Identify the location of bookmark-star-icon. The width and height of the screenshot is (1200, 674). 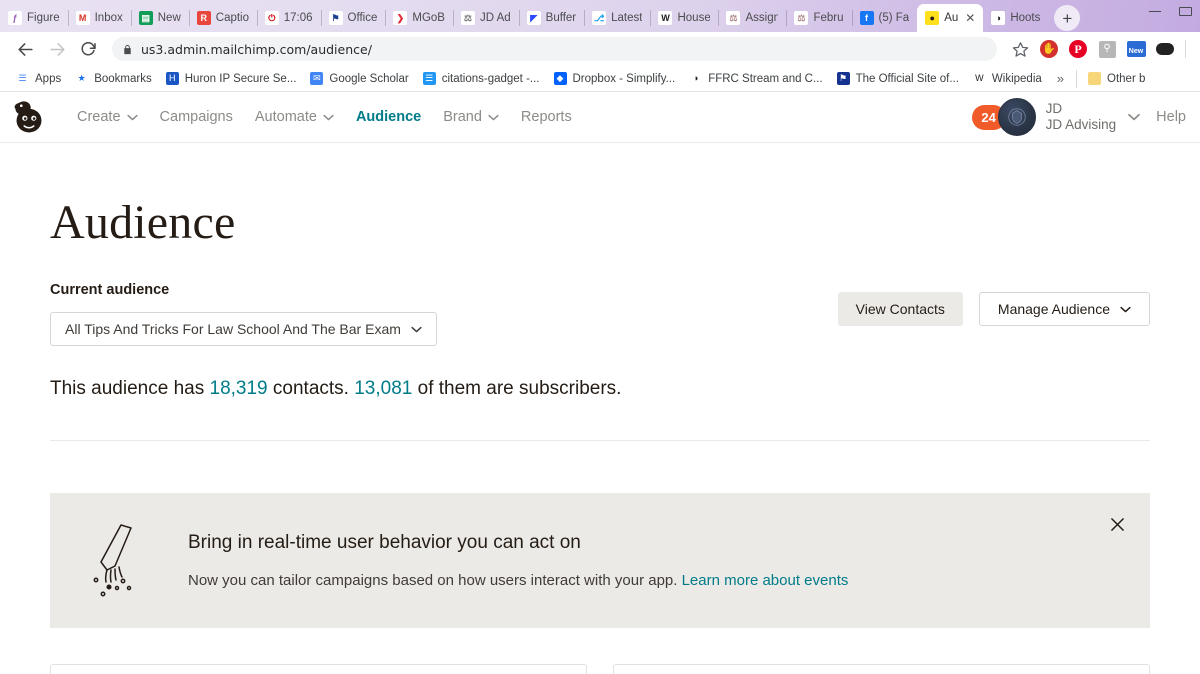
(1020, 49).